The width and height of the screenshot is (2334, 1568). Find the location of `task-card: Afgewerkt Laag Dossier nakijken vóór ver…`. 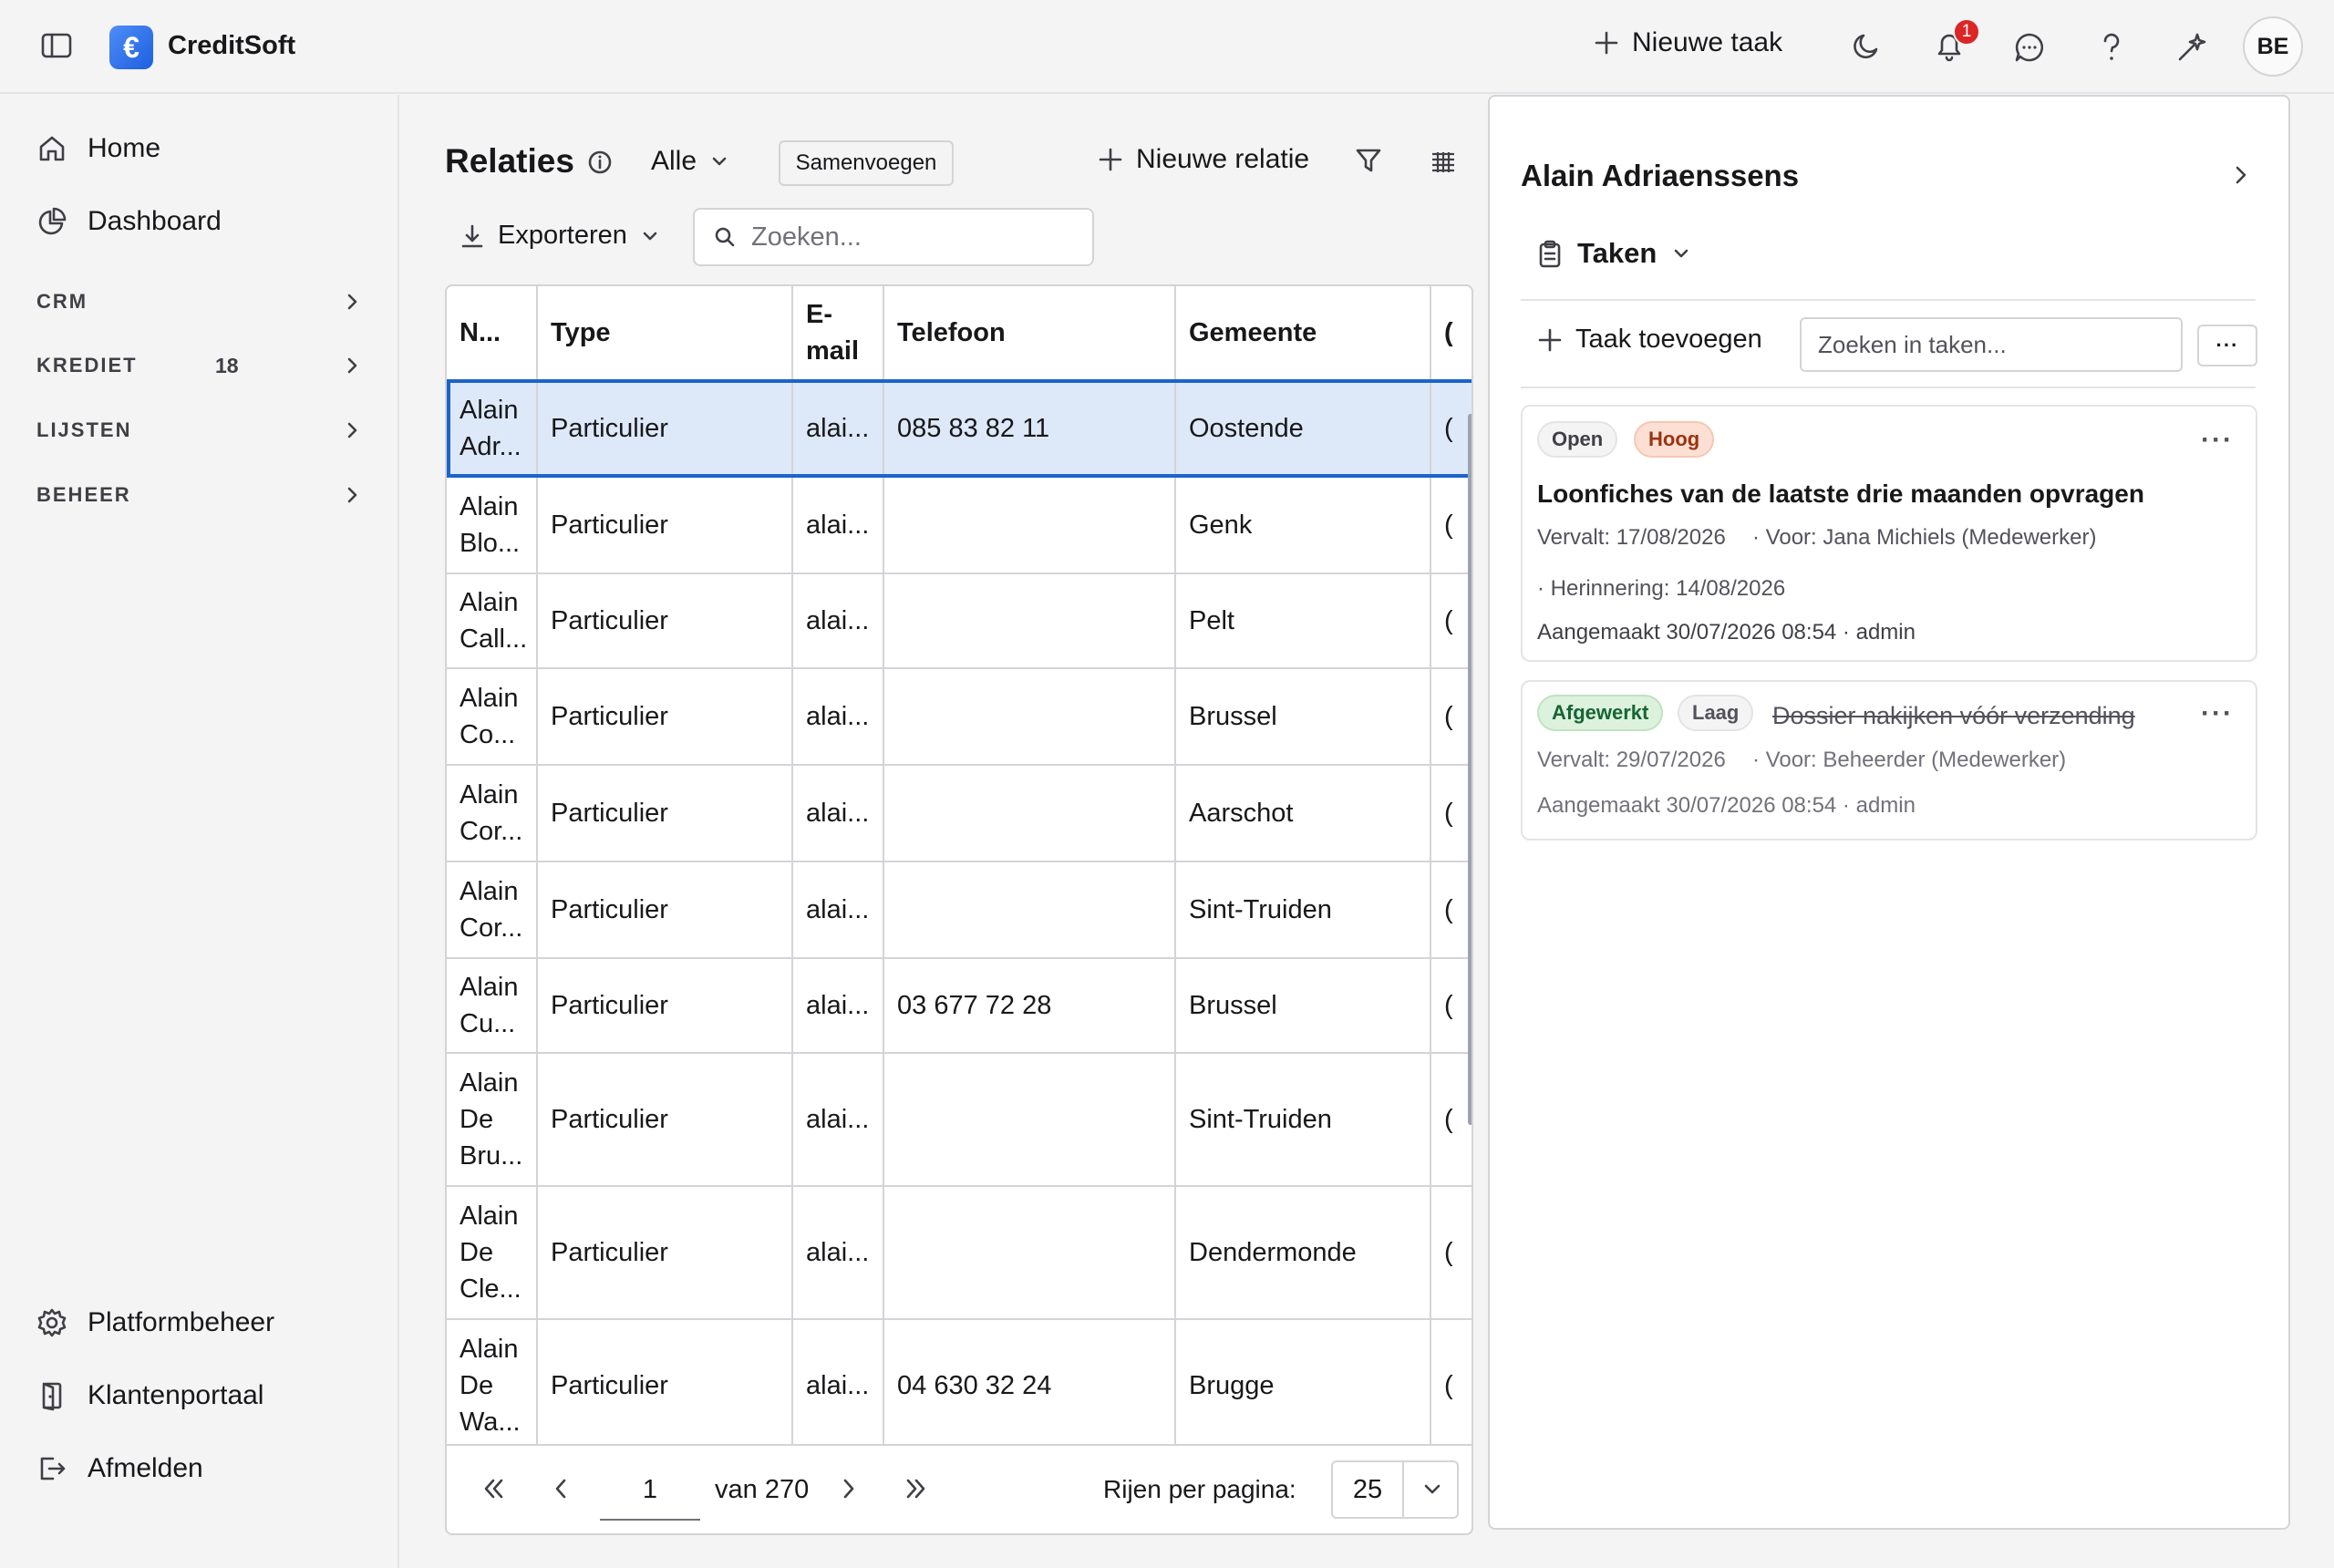

task-card: Afgewerkt Laag Dossier nakijken vóór ver… is located at coordinates (1889, 760).